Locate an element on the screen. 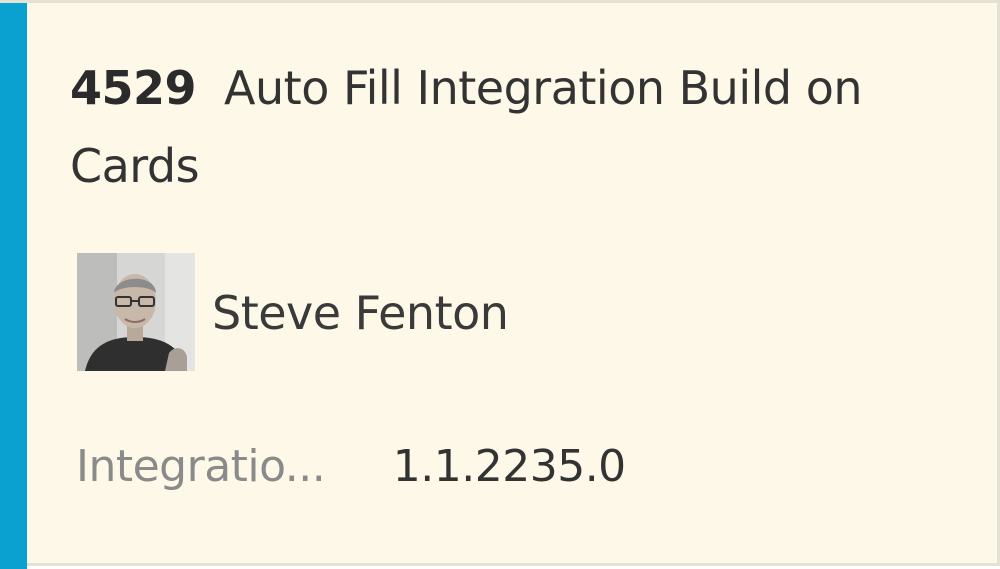 This screenshot has width=1000, height=569. field-value-integration-build: 1.1.2235.0 is located at coordinates (509, 467).